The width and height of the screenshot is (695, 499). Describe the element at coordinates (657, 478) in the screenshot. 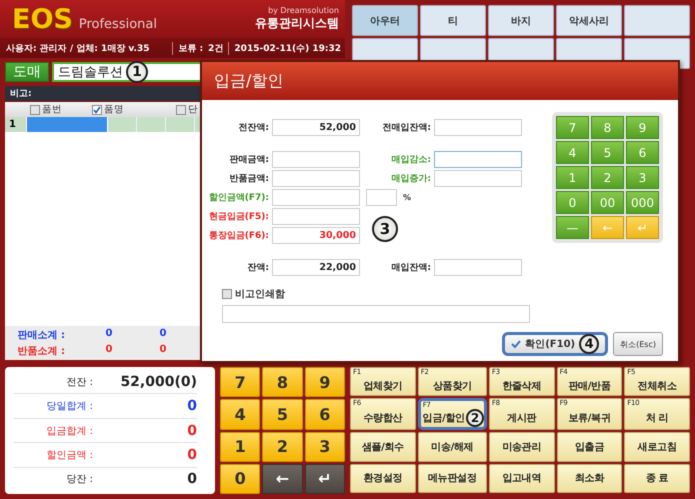

I see `function-button: 종 료` at that location.